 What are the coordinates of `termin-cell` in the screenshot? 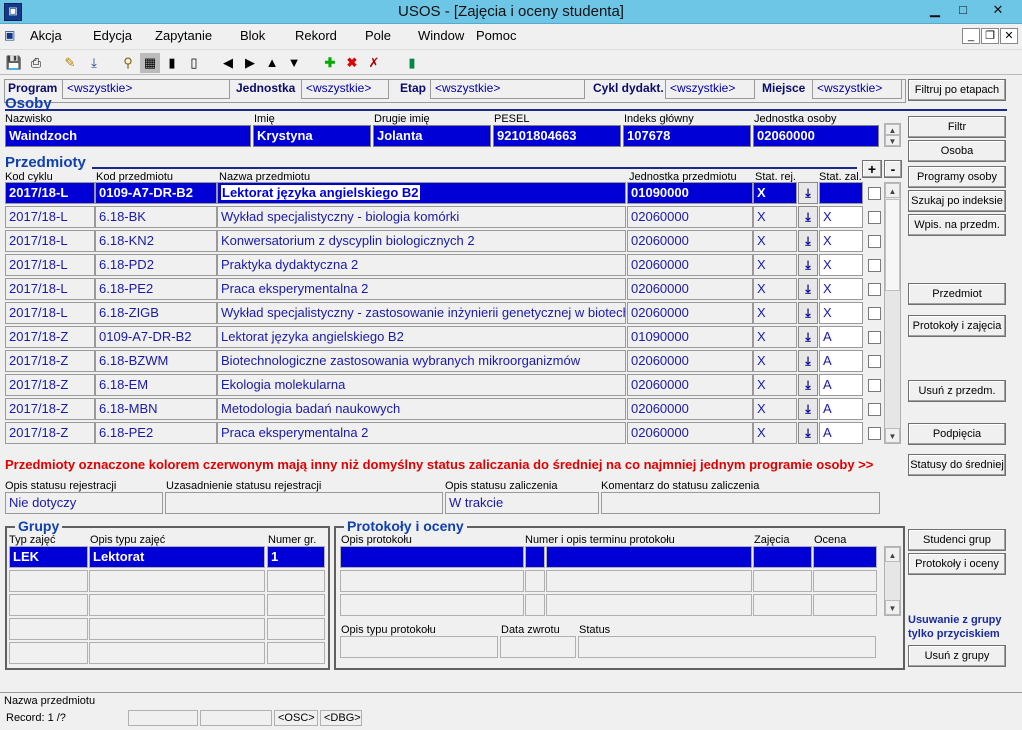 It's located at (649, 605).